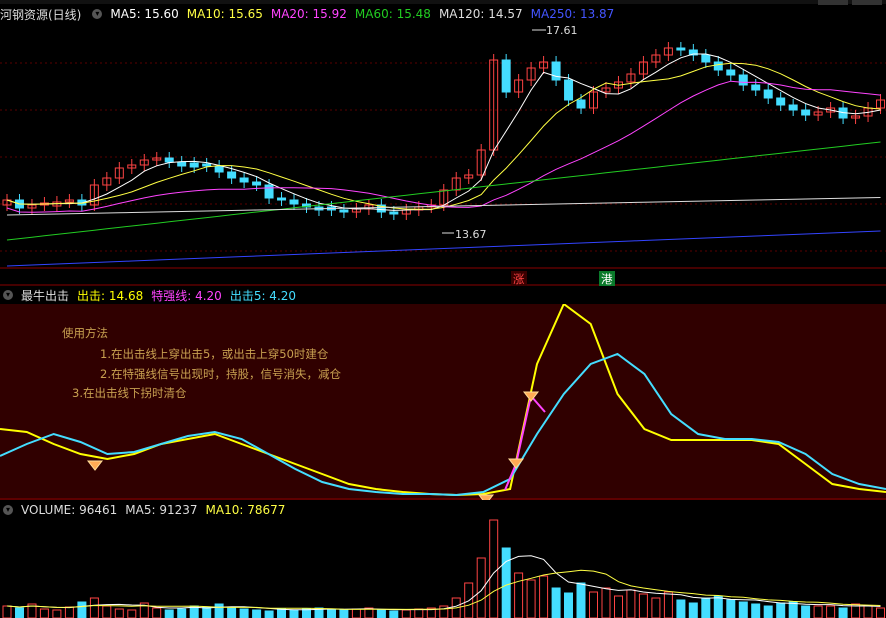 The image size is (886, 618). Describe the element at coordinates (161, 510) in the screenshot. I see `legend-item: MA5: 91237` at that location.